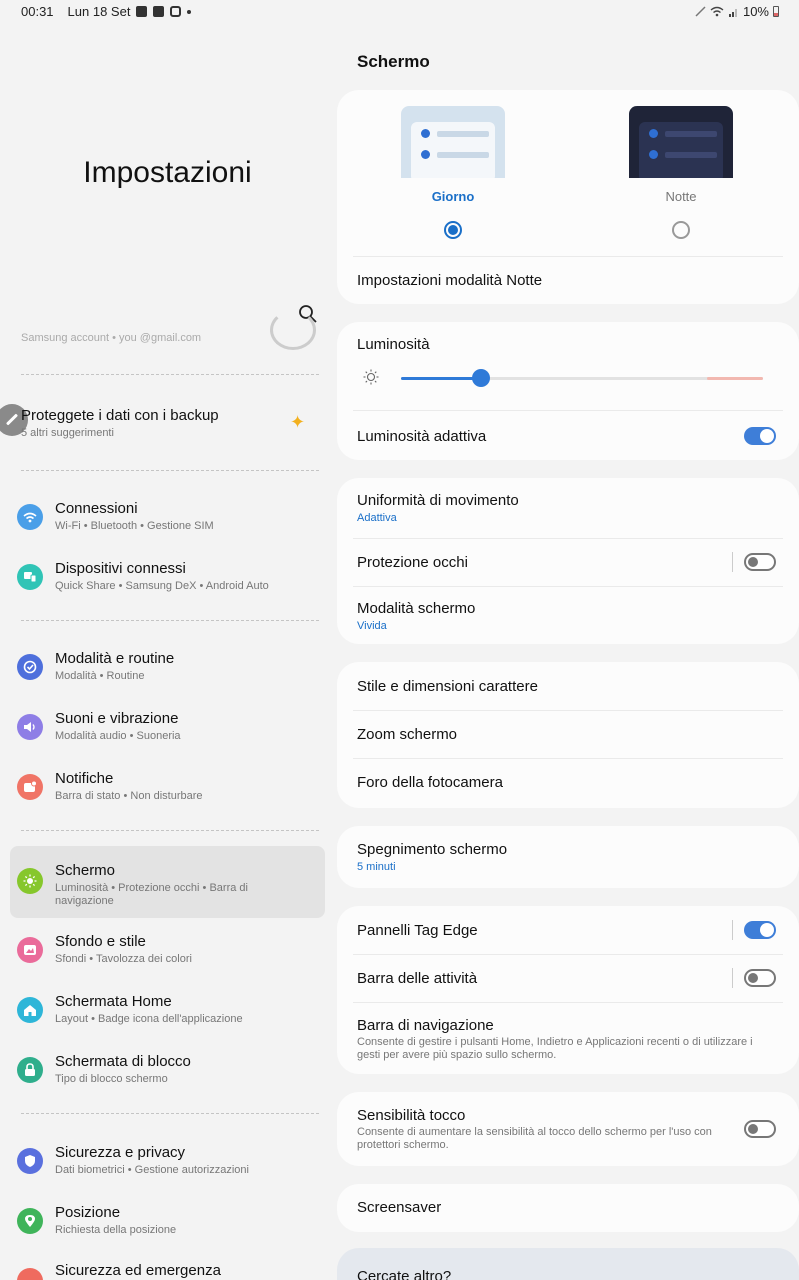  Describe the element at coordinates (453, 142) in the screenshot. I see `day-theme-preview` at that location.